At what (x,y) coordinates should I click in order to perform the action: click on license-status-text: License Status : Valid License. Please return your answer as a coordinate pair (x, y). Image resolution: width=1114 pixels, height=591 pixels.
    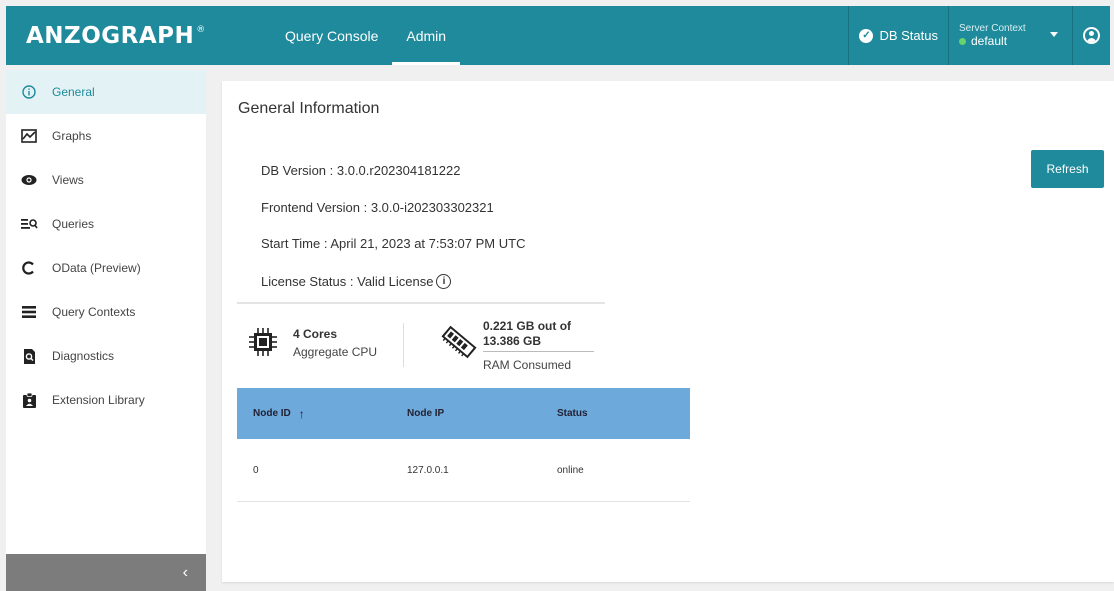
    Looking at the image, I should click on (347, 281).